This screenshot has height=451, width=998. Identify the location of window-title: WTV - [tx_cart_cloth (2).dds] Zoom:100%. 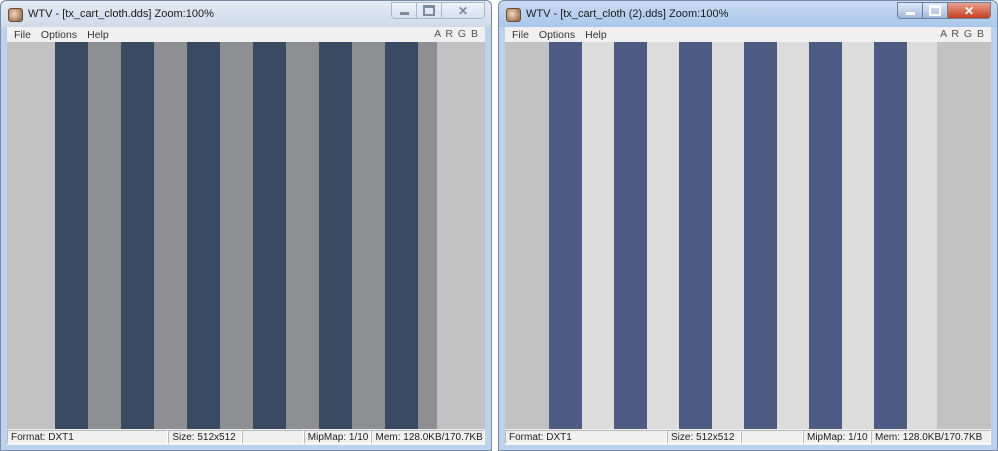
(627, 14).